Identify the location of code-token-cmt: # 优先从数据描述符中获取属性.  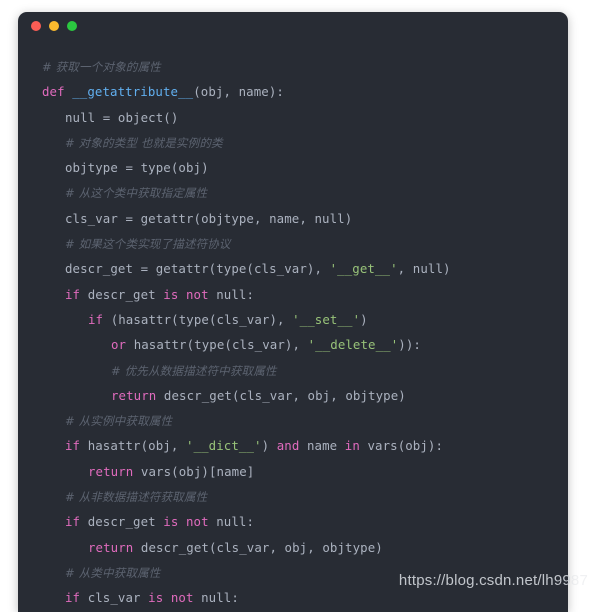
(194, 370).